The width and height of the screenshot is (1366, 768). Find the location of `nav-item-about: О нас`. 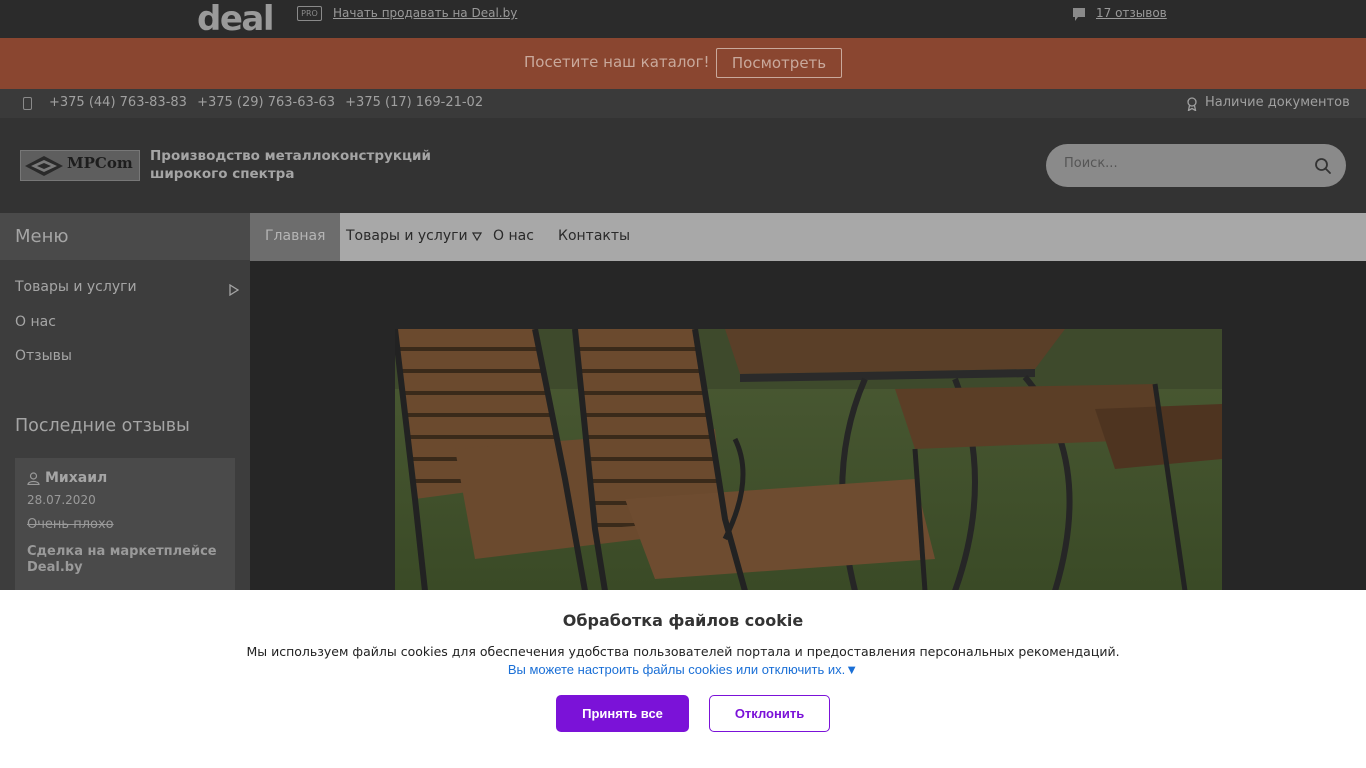

nav-item-about: О нас is located at coordinates (513, 237).